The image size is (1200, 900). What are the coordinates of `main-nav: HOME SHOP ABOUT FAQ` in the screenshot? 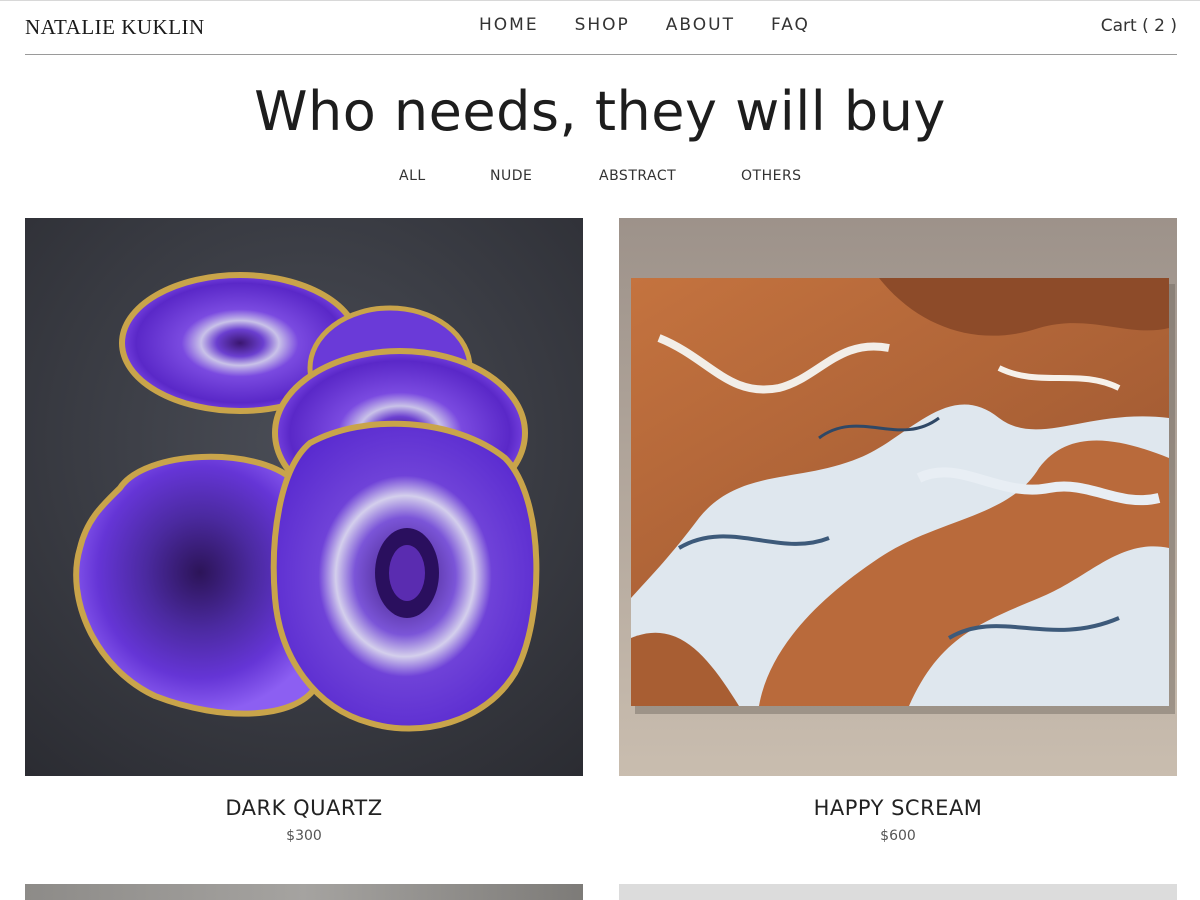 It's located at (644, 25).